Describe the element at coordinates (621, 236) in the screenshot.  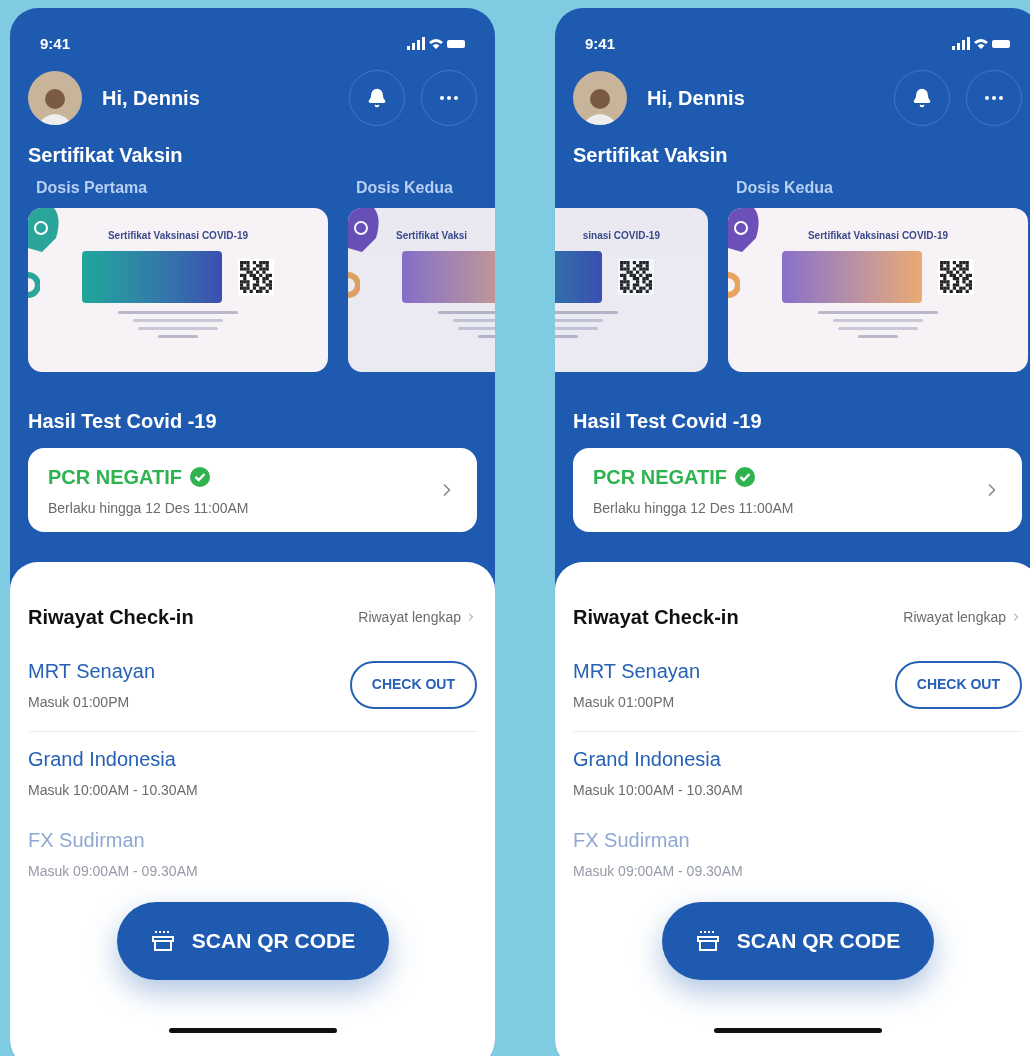
I see `certificate-title: sinasi COVID-19` at that location.